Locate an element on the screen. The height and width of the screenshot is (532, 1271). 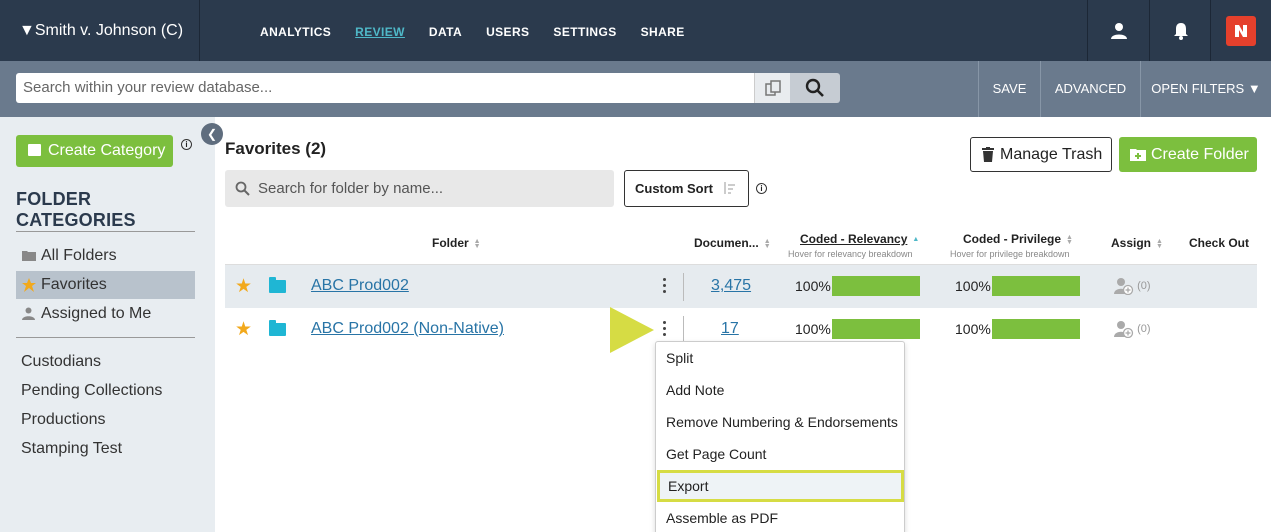
nav-share: SHARE is located at coordinates (663, 30).